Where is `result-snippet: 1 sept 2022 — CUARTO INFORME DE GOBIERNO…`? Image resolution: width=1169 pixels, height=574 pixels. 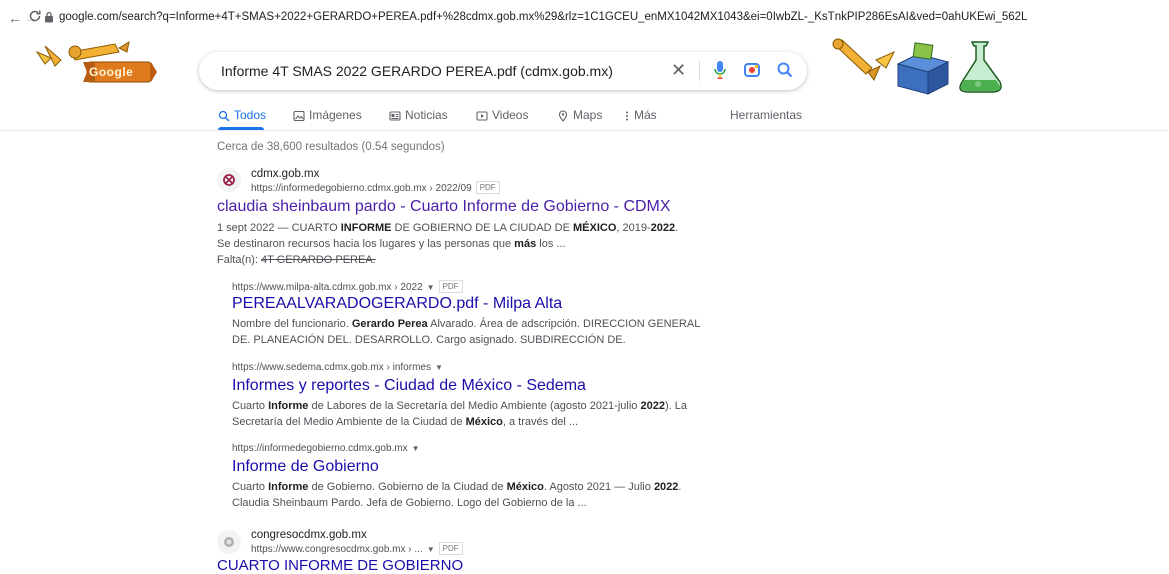
result-snippet: 1 sept 2022 — CUARTO INFORME DE GOBIERNO… is located at coordinates (448, 228).